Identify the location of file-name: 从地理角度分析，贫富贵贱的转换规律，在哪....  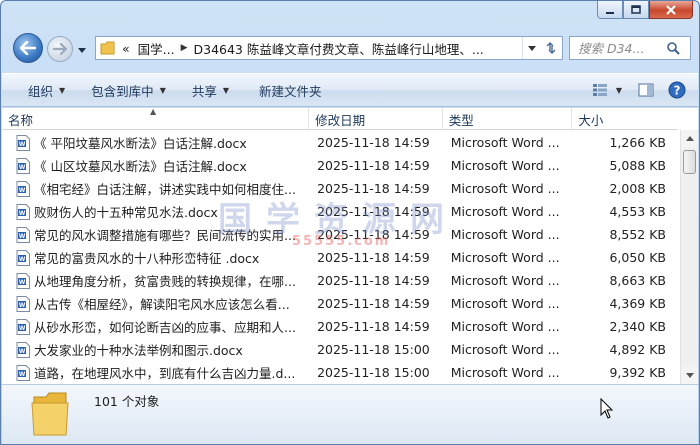
(165, 281).